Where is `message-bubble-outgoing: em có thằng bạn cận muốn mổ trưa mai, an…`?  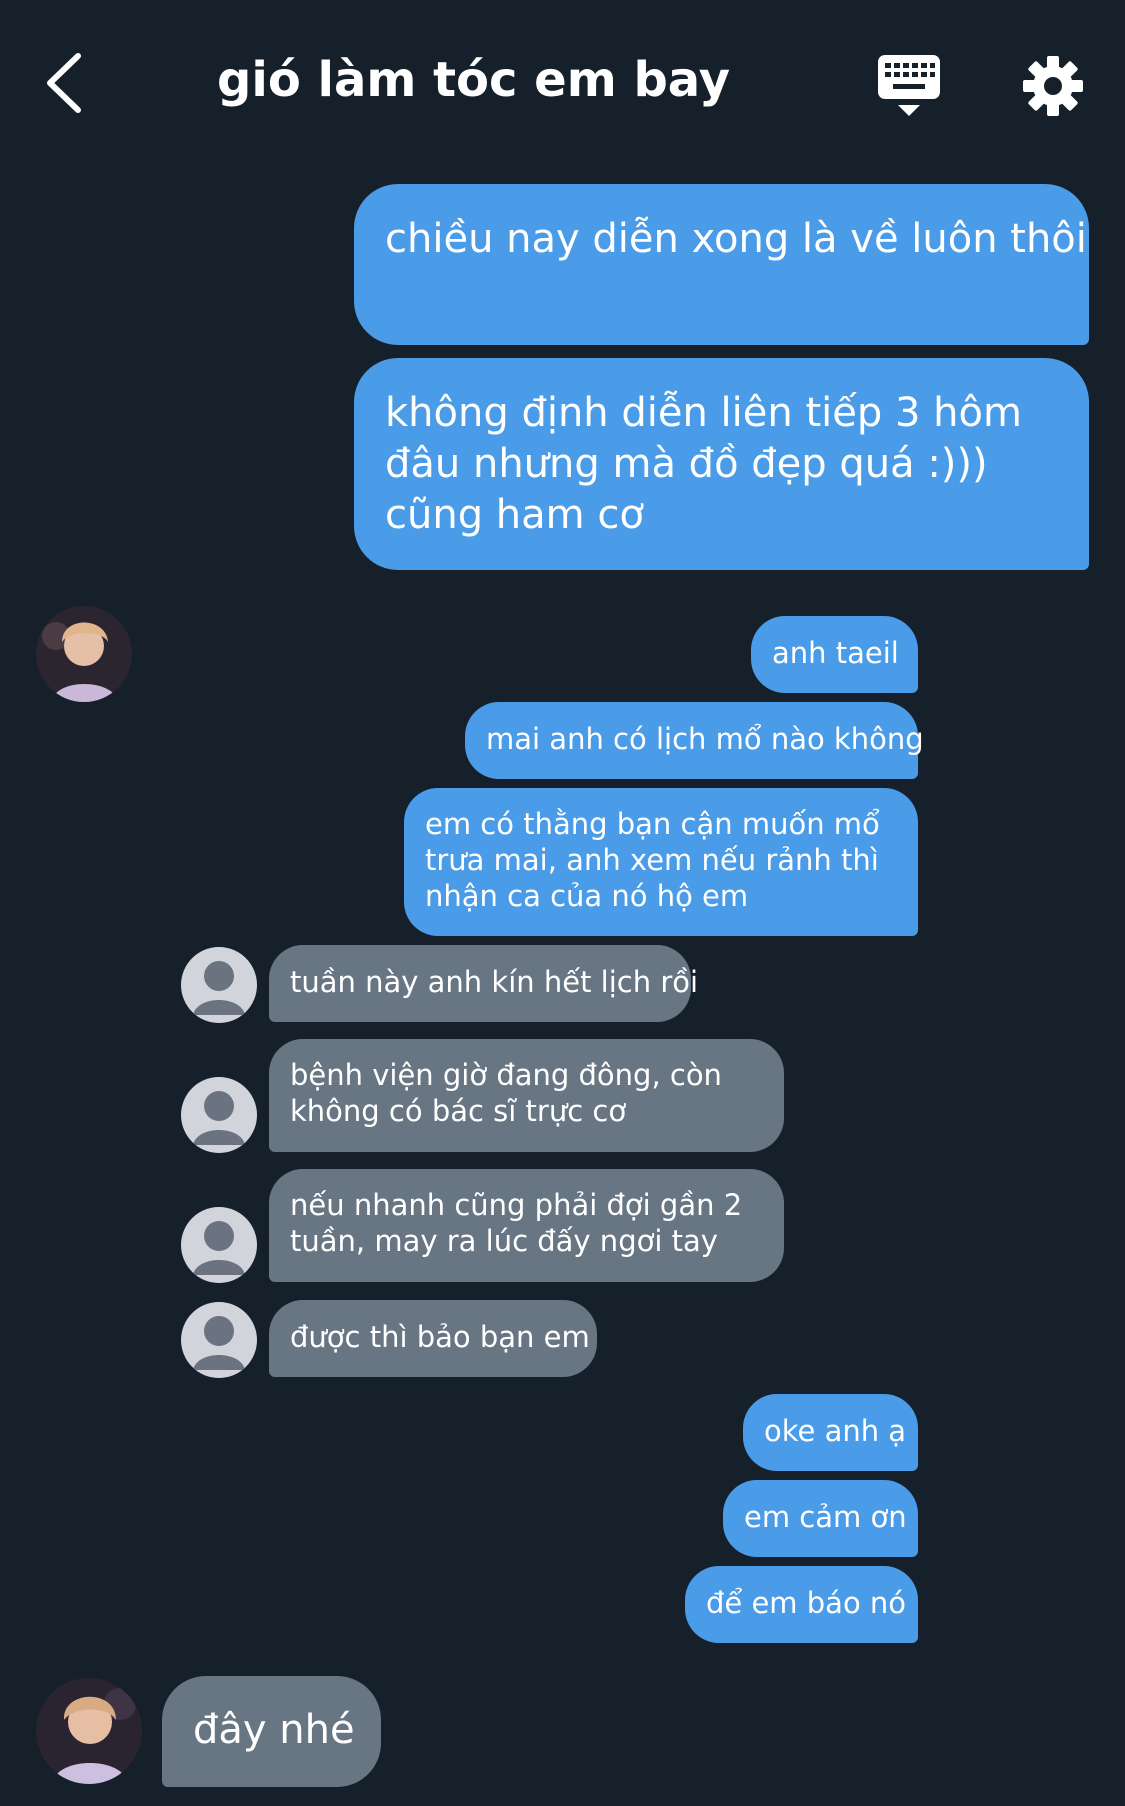 message-bubble-outgoing: em có thằng bạn cận muốn mổ trưa mai, an… is located at coordinates (661, 862).